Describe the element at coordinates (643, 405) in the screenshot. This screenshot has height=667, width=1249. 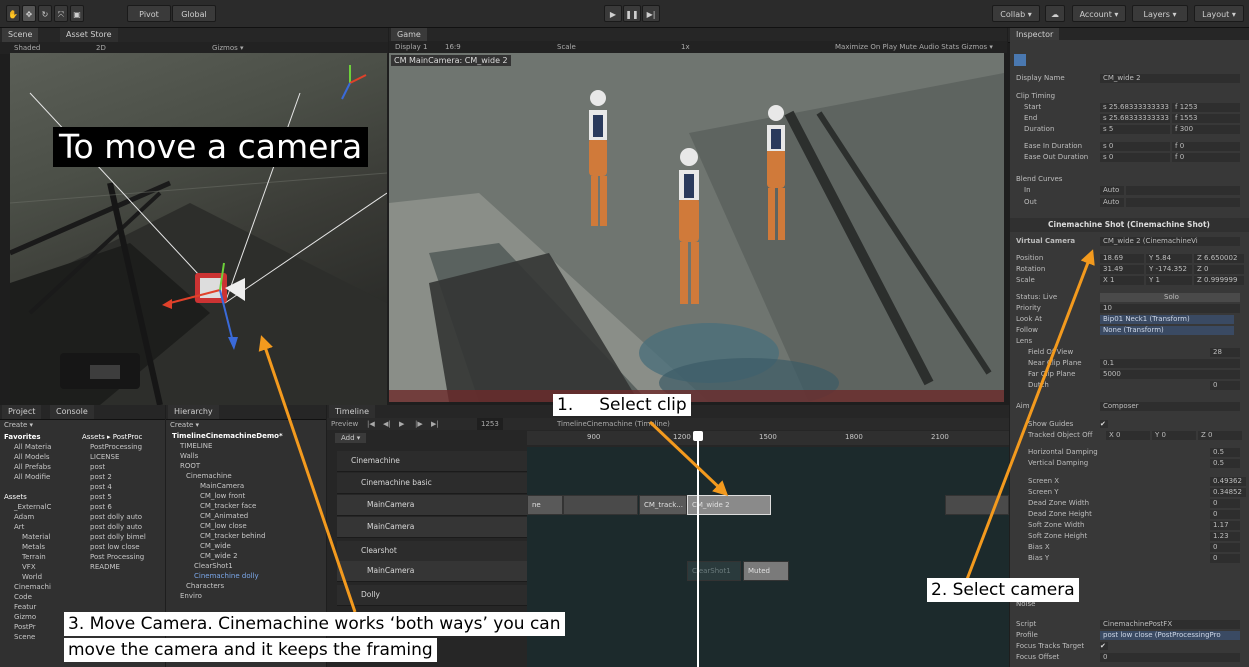
I see `step-1-text: Select clip` at that location.